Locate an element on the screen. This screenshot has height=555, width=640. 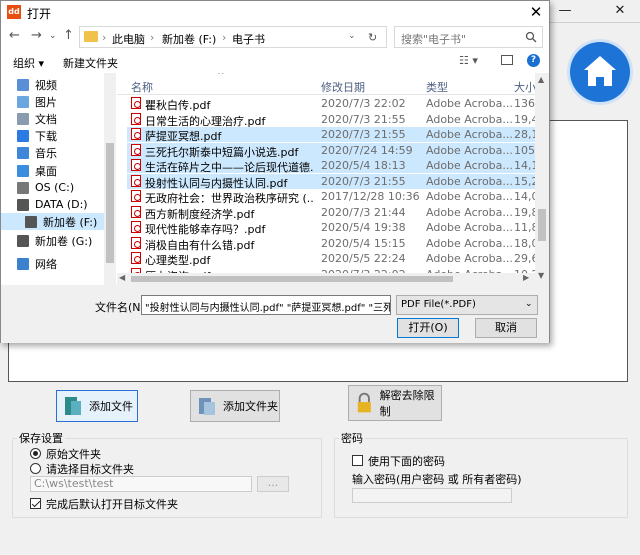
help-icon: ? is located at coordinates (533, 60).